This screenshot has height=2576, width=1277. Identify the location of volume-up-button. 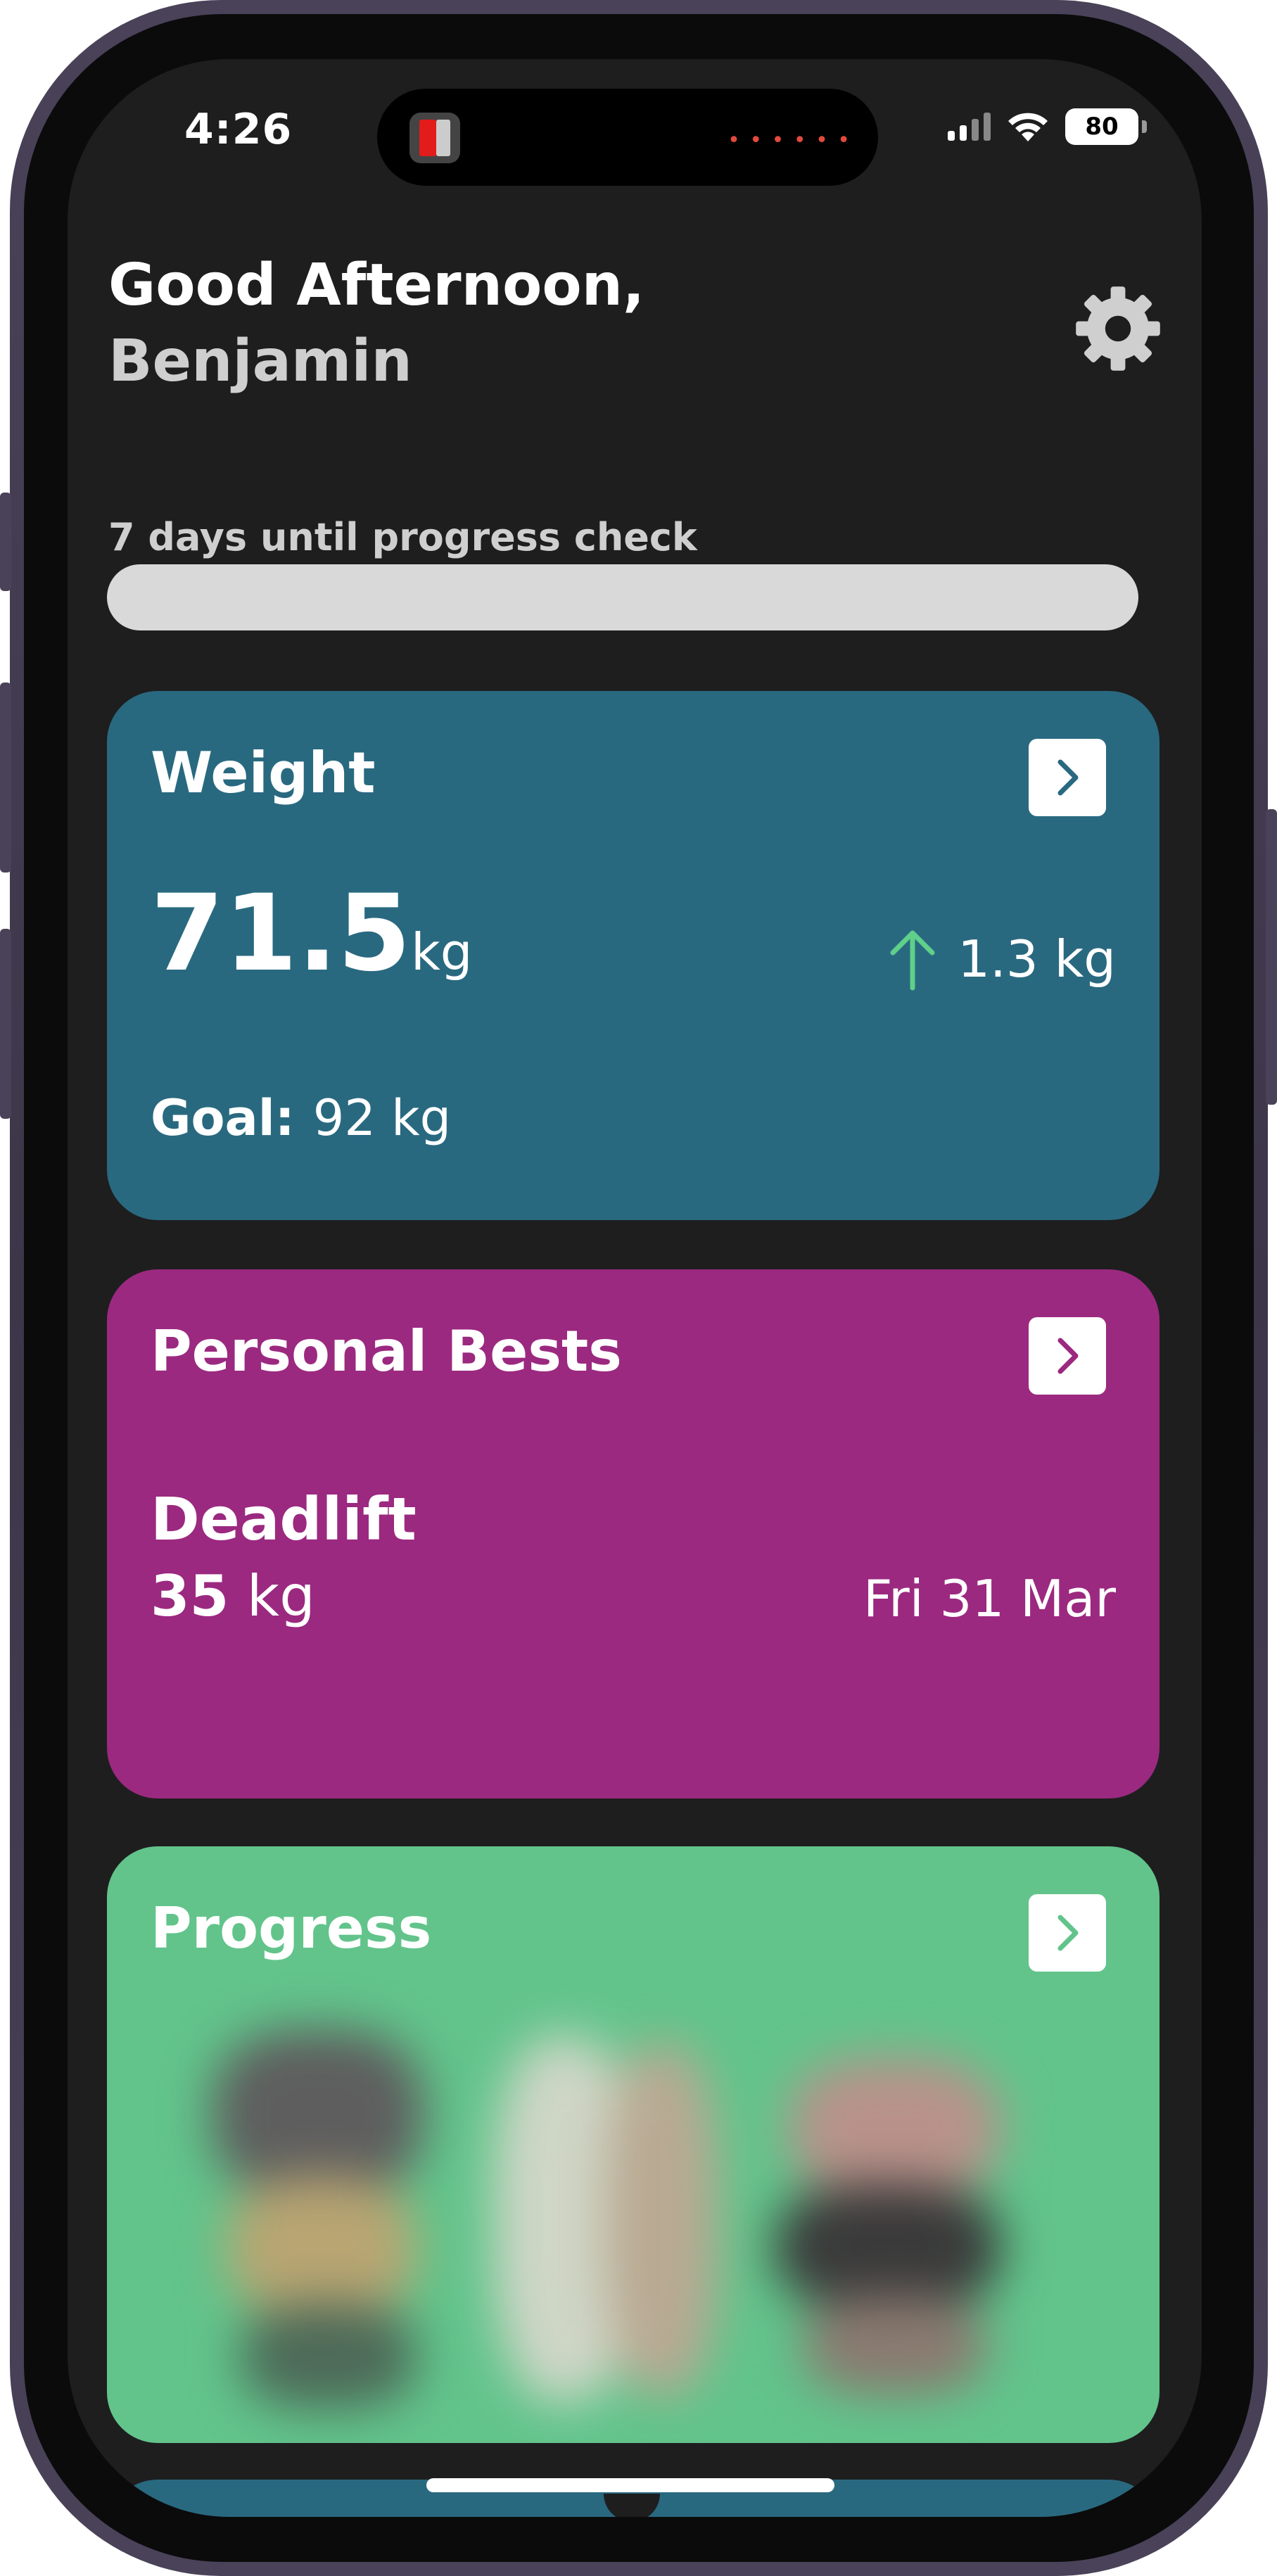
(5, 778).